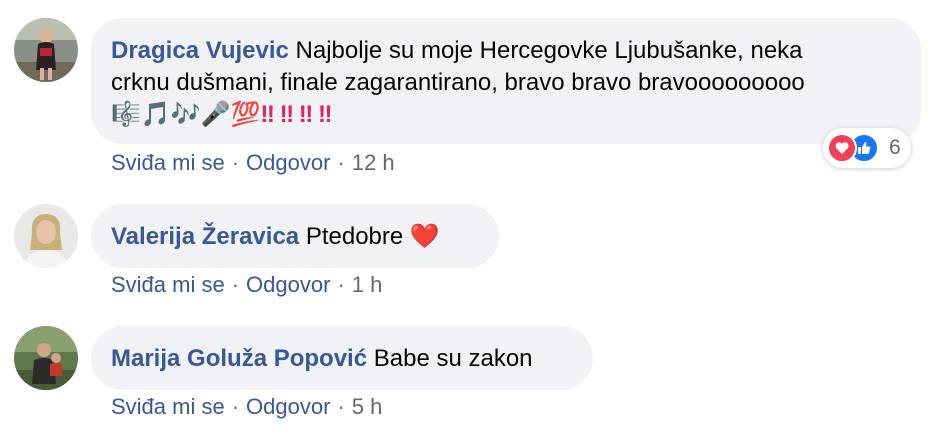 The image size is (940, 436). Describe the element at coordinates (453, 358) in the screenshot. I see `comment-text: Babe su zakon` at that location.